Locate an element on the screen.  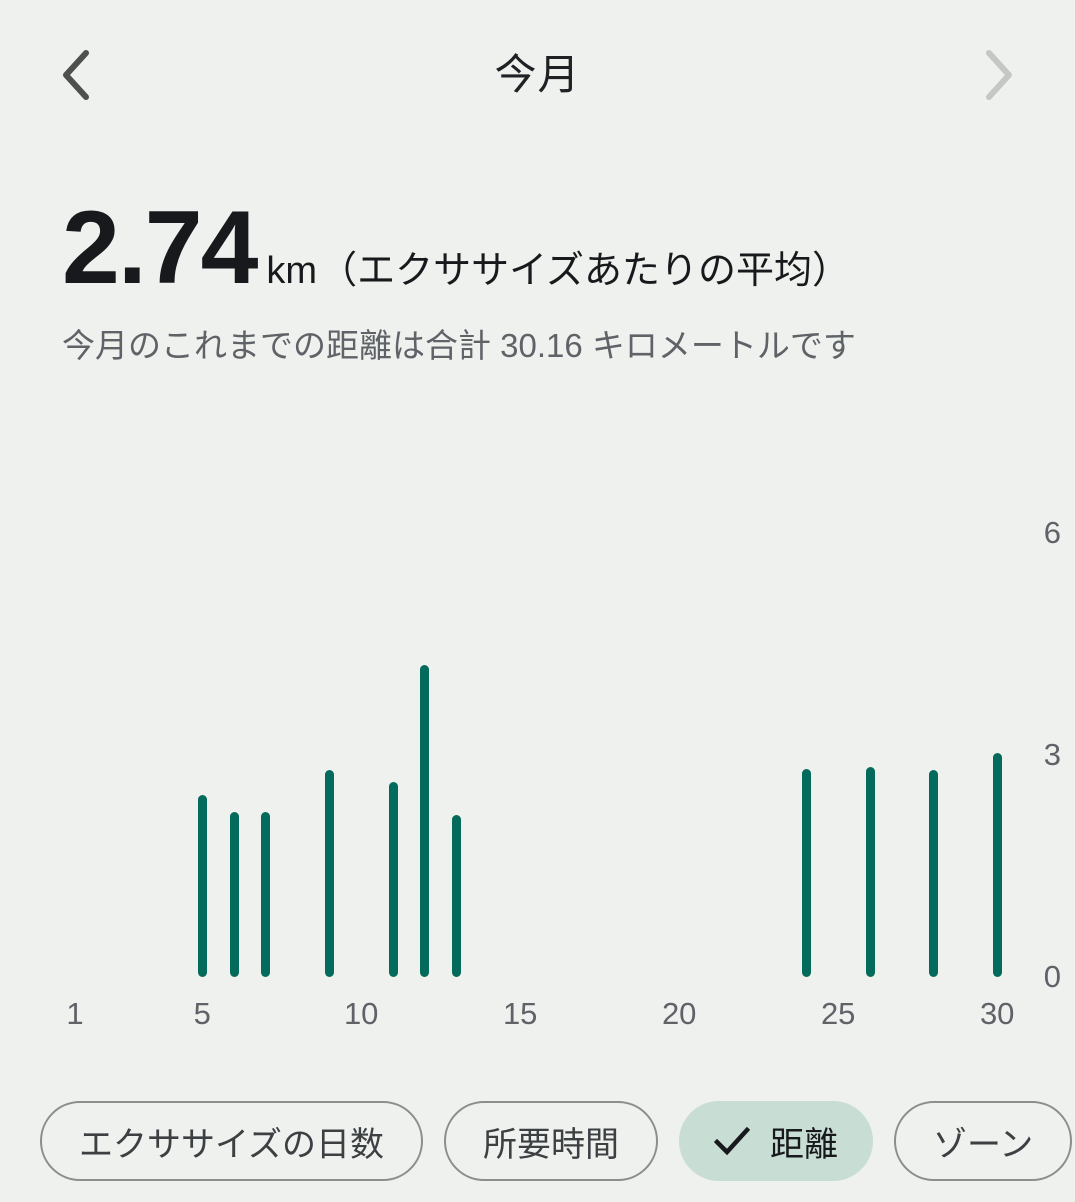
metric-chip-2: 距離 is located at coordinates (775, 1141).